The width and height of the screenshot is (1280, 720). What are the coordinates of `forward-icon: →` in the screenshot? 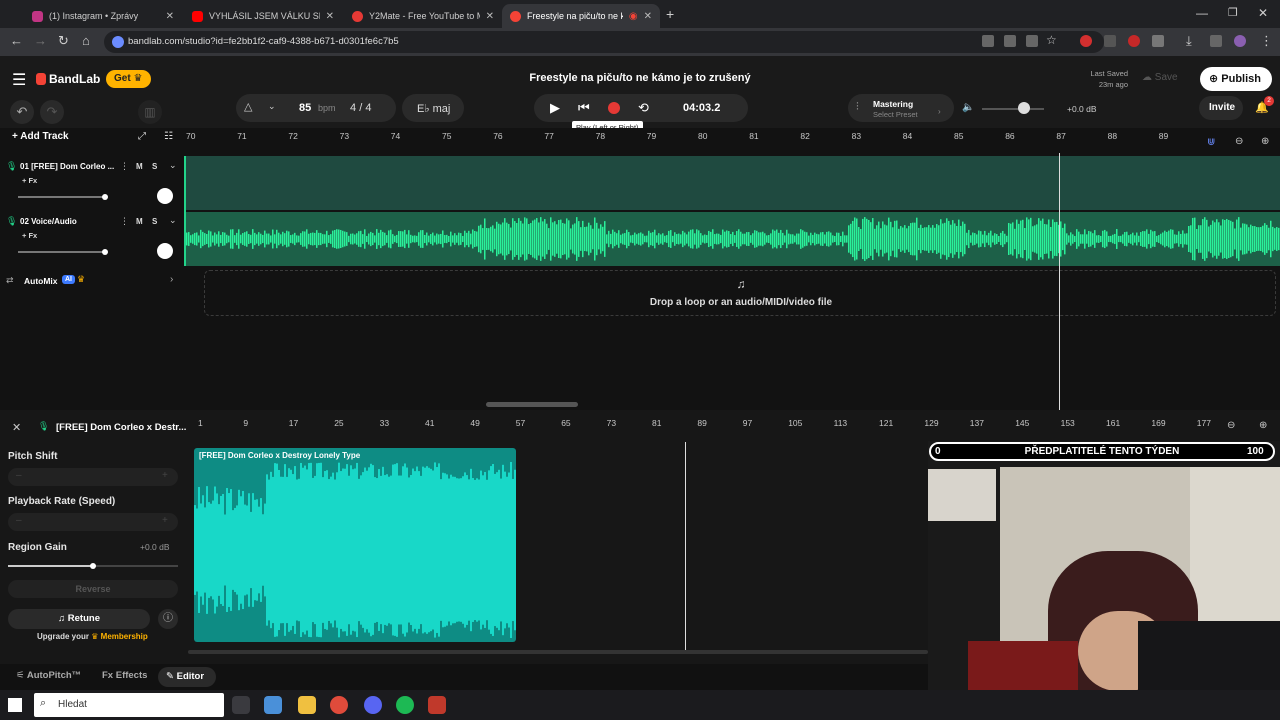 It's located at (40, 40).